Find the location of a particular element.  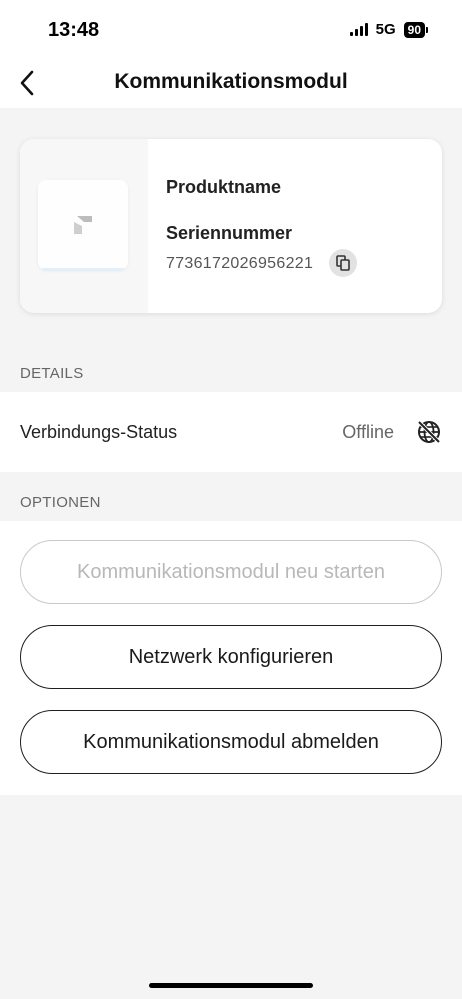

device-illustration is located at coordinates (83, 225).